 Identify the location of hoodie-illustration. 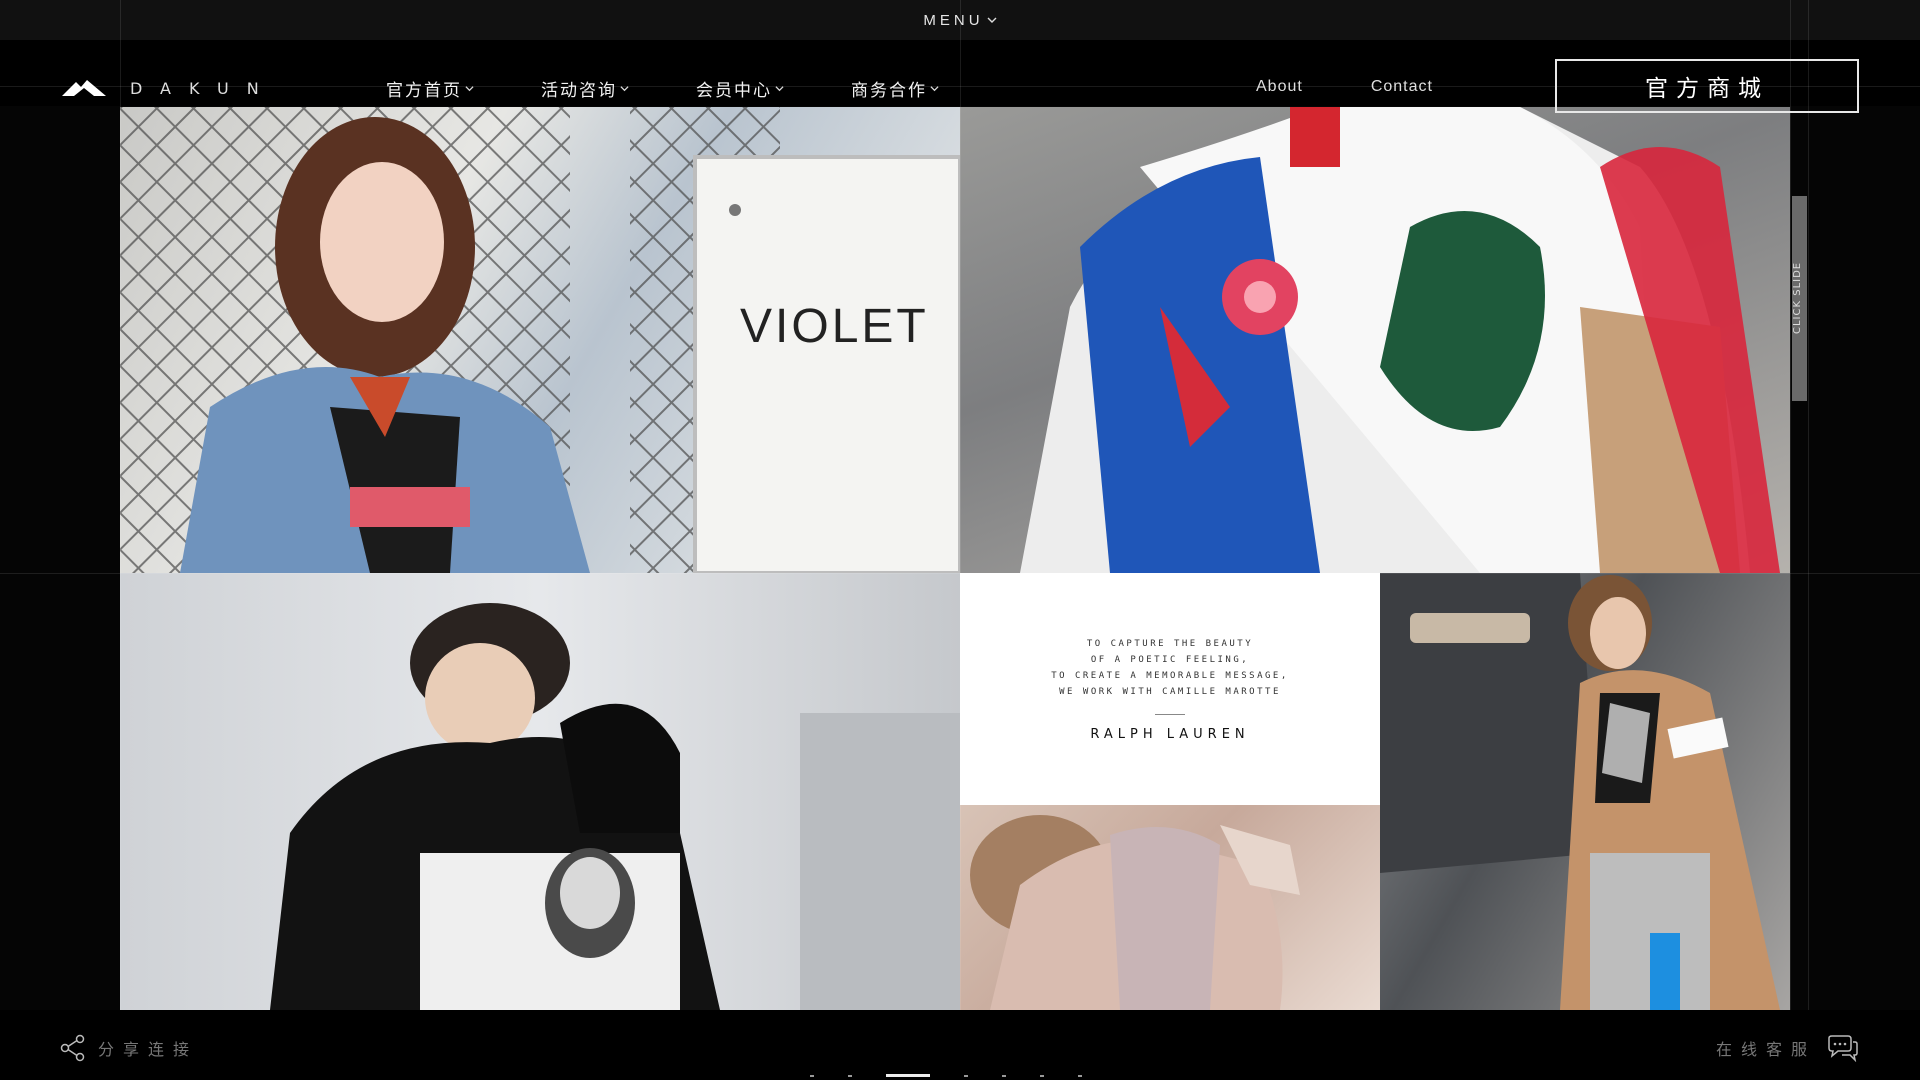
(615, 806).